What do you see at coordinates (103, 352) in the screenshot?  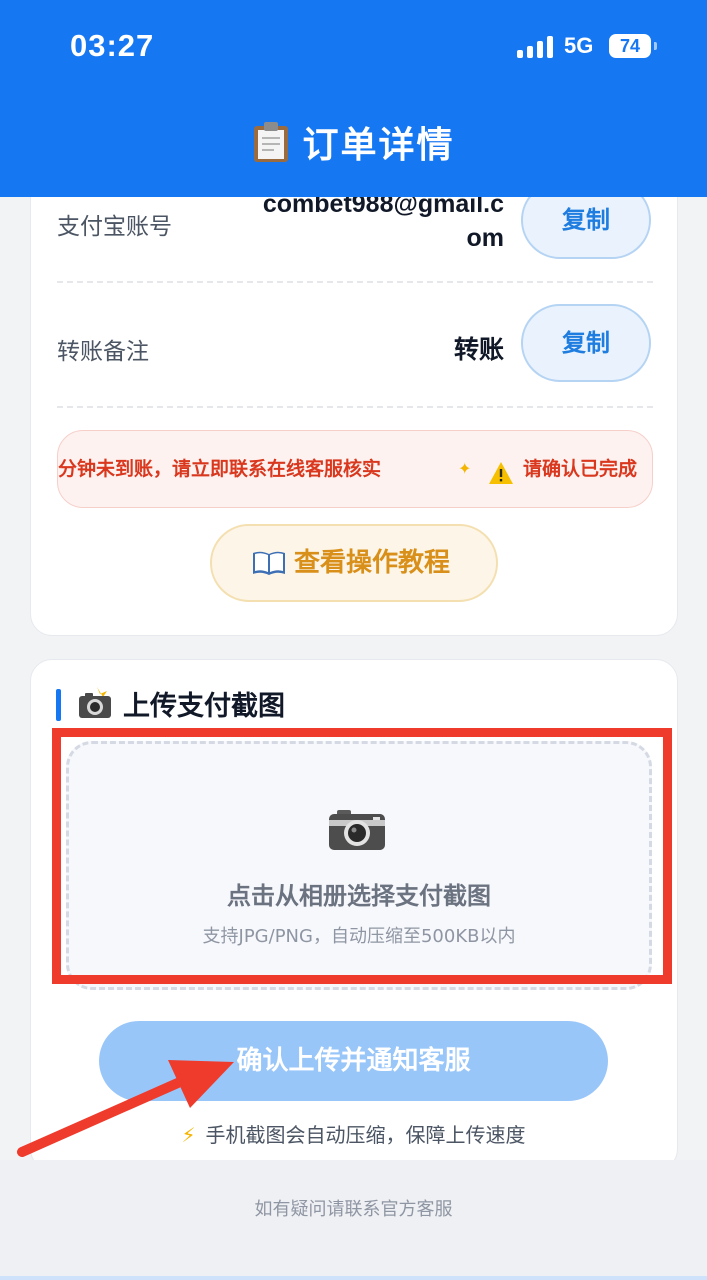 I see `remark-label: 转账备注` at bounding box center [103, 352].